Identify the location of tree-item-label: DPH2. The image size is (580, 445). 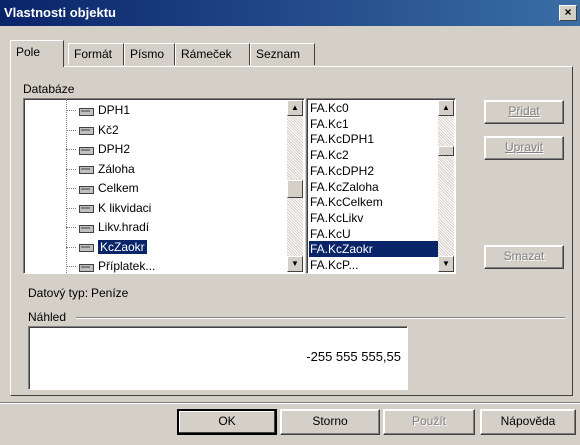
(114, 149).